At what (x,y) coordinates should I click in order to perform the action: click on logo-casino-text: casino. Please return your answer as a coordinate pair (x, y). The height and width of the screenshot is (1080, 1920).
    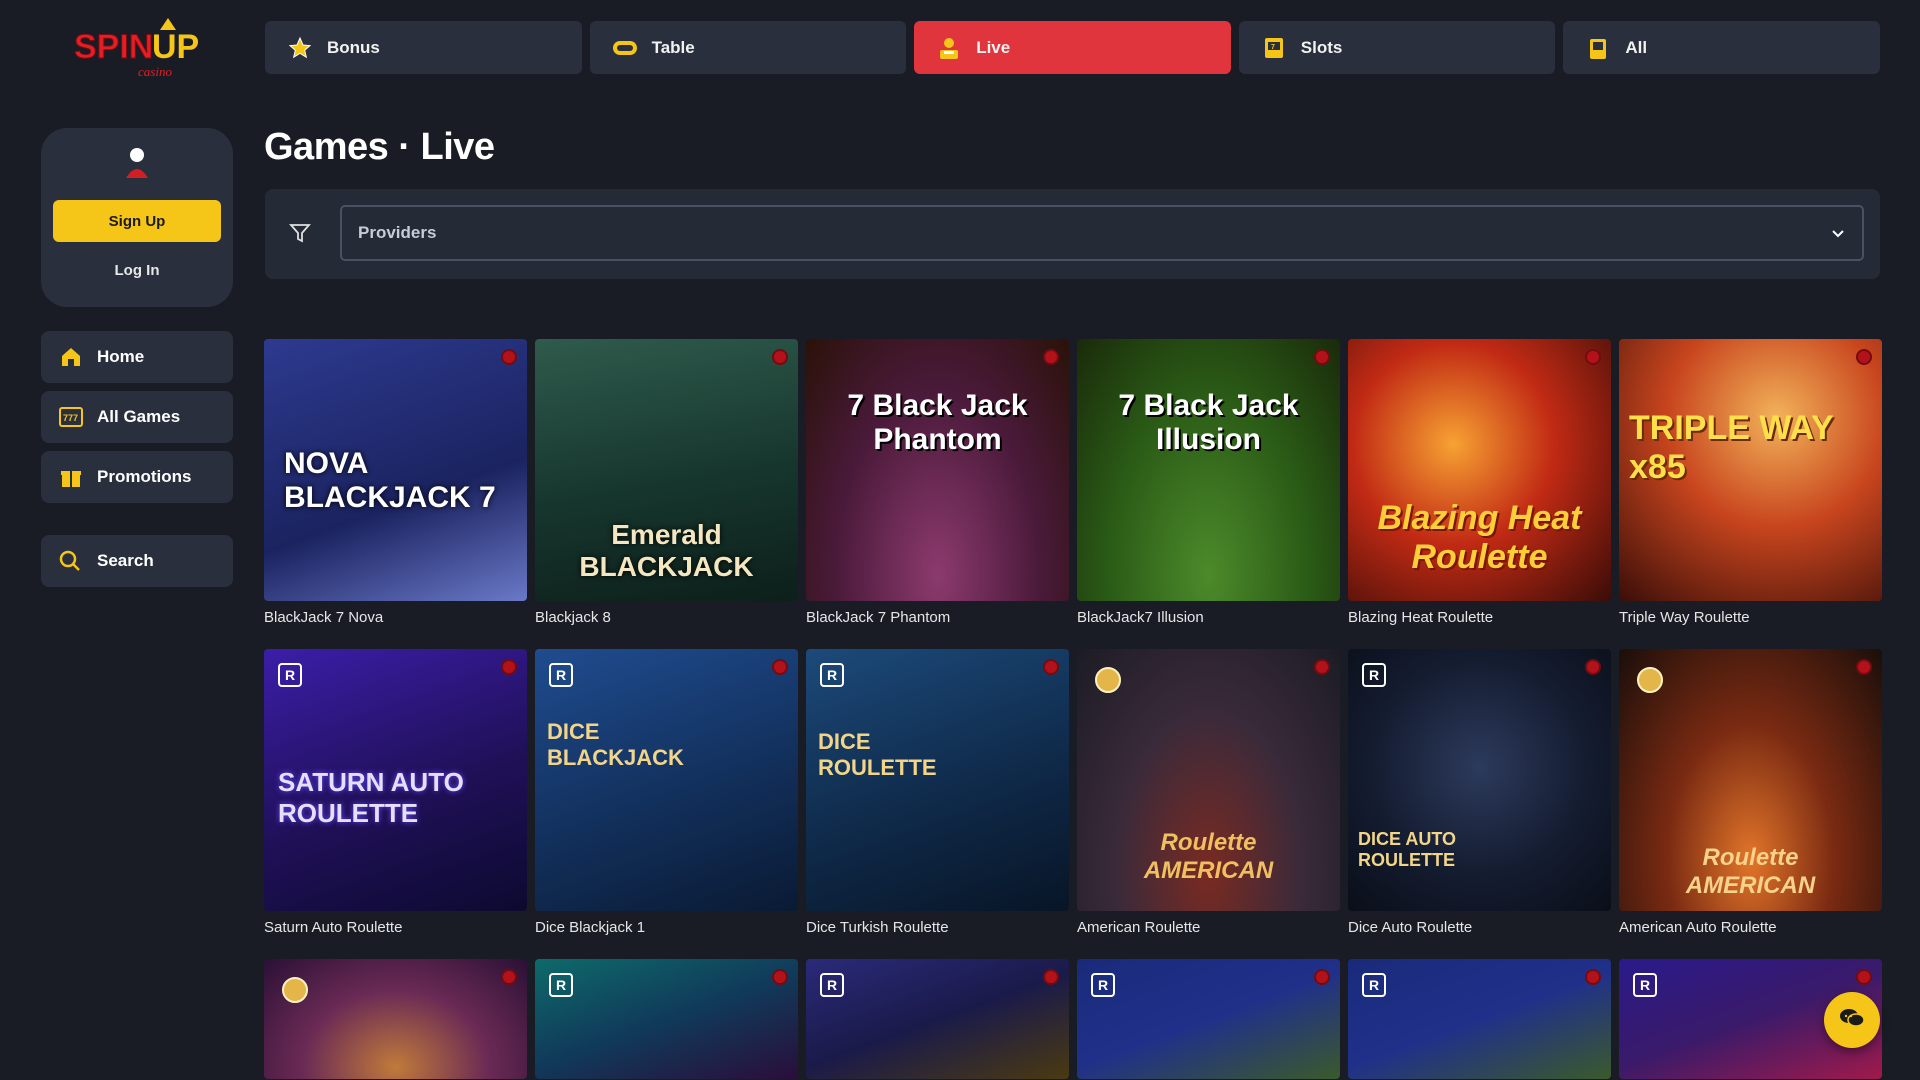
    Looking at the image, I should click on (155, 71).